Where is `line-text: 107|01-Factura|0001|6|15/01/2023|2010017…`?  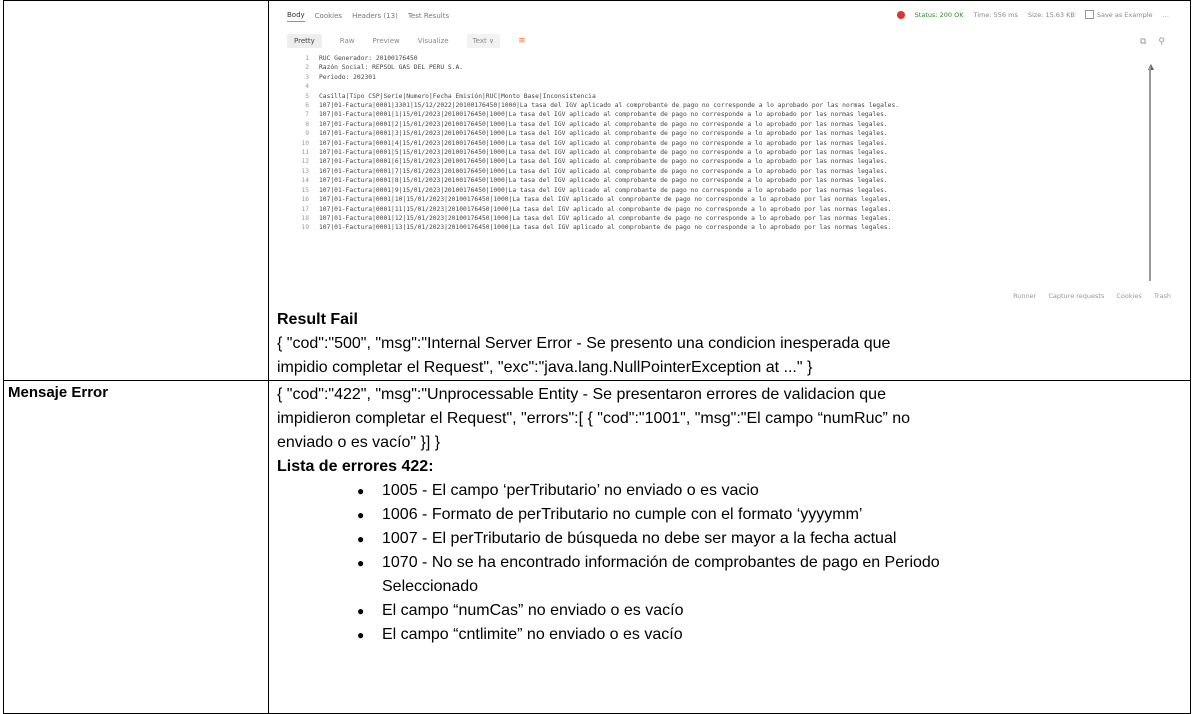 line-text: 107|01-Factura|0001|6|15/01/2023|2010017… is located at coordinates (603, 162).